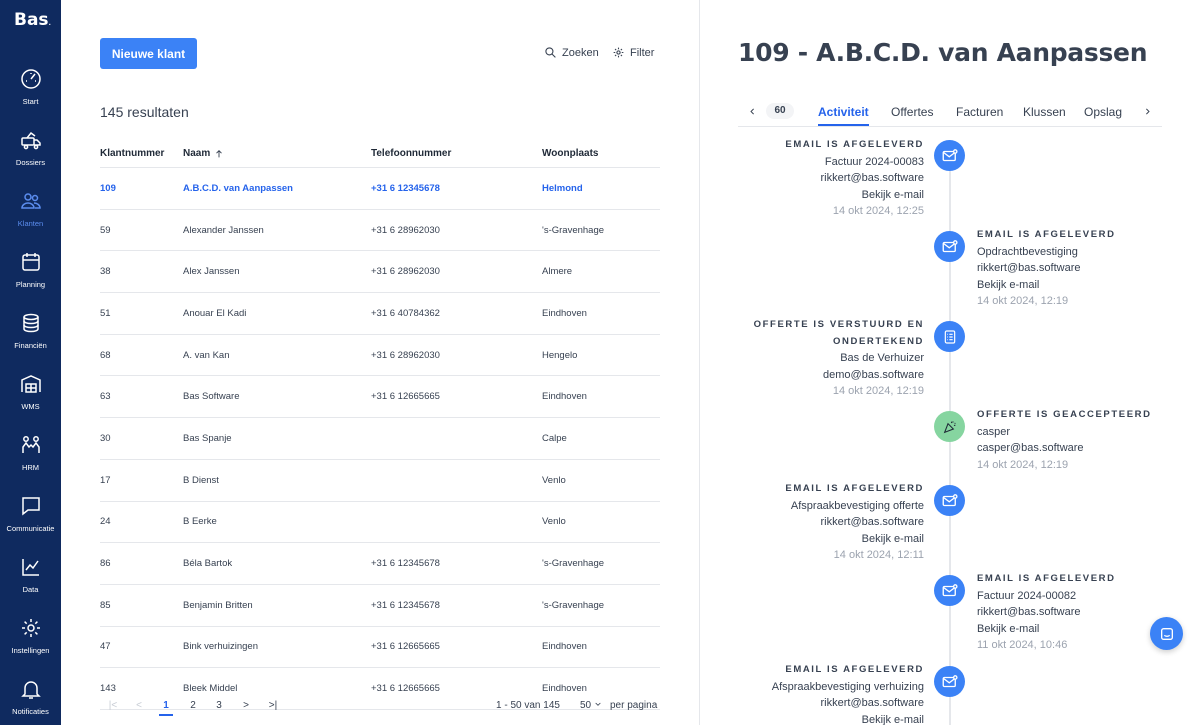 This screenshot has width=1200, height=725. Describe the element at coordinates (586, 705) in the screenshot. I see `per-page-value: 50` at that location.